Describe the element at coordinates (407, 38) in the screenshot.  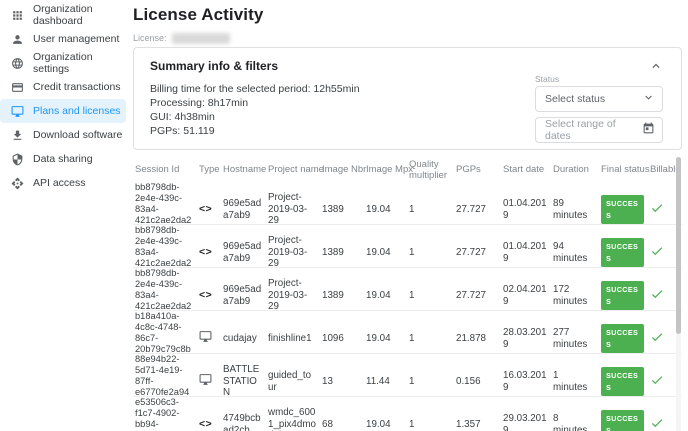
I see `license-line: License:` at that location.